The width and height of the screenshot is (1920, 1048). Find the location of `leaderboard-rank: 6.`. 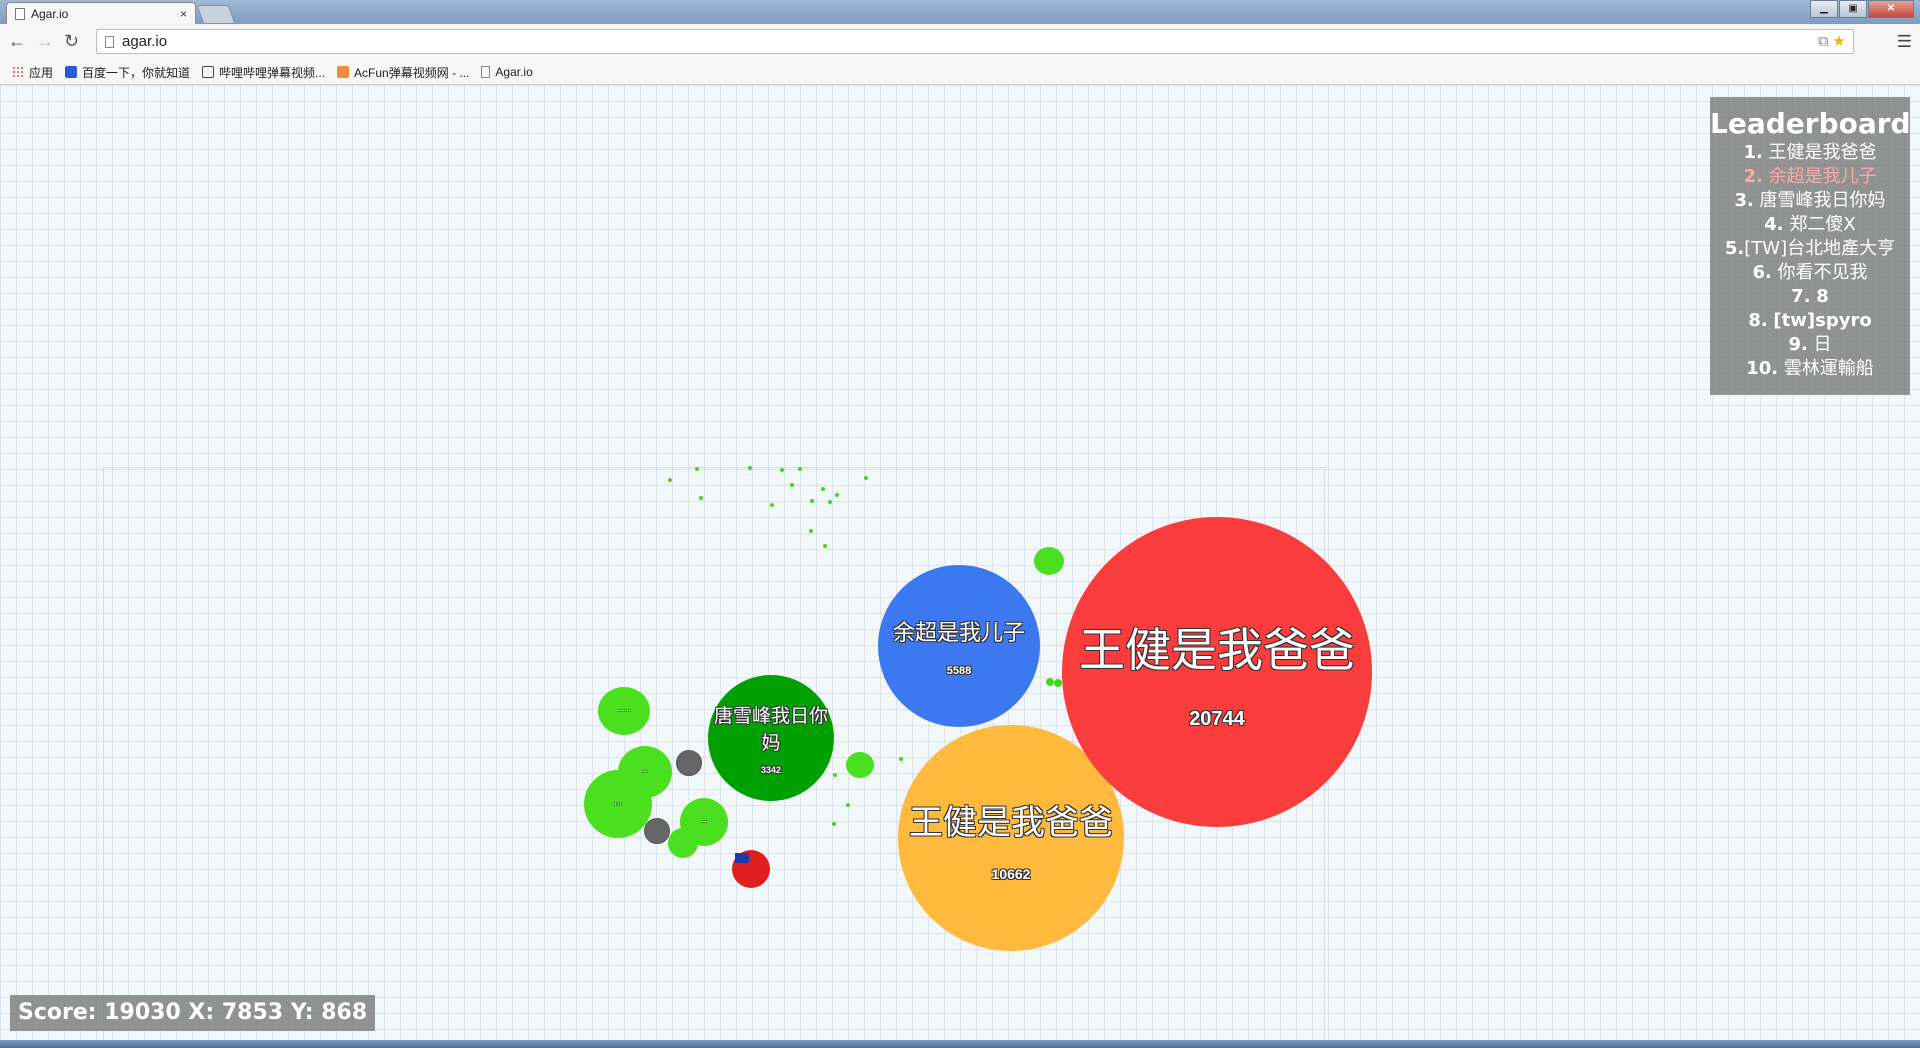

leaderboard-rank: 6. is located at coordinates (1762, 272).